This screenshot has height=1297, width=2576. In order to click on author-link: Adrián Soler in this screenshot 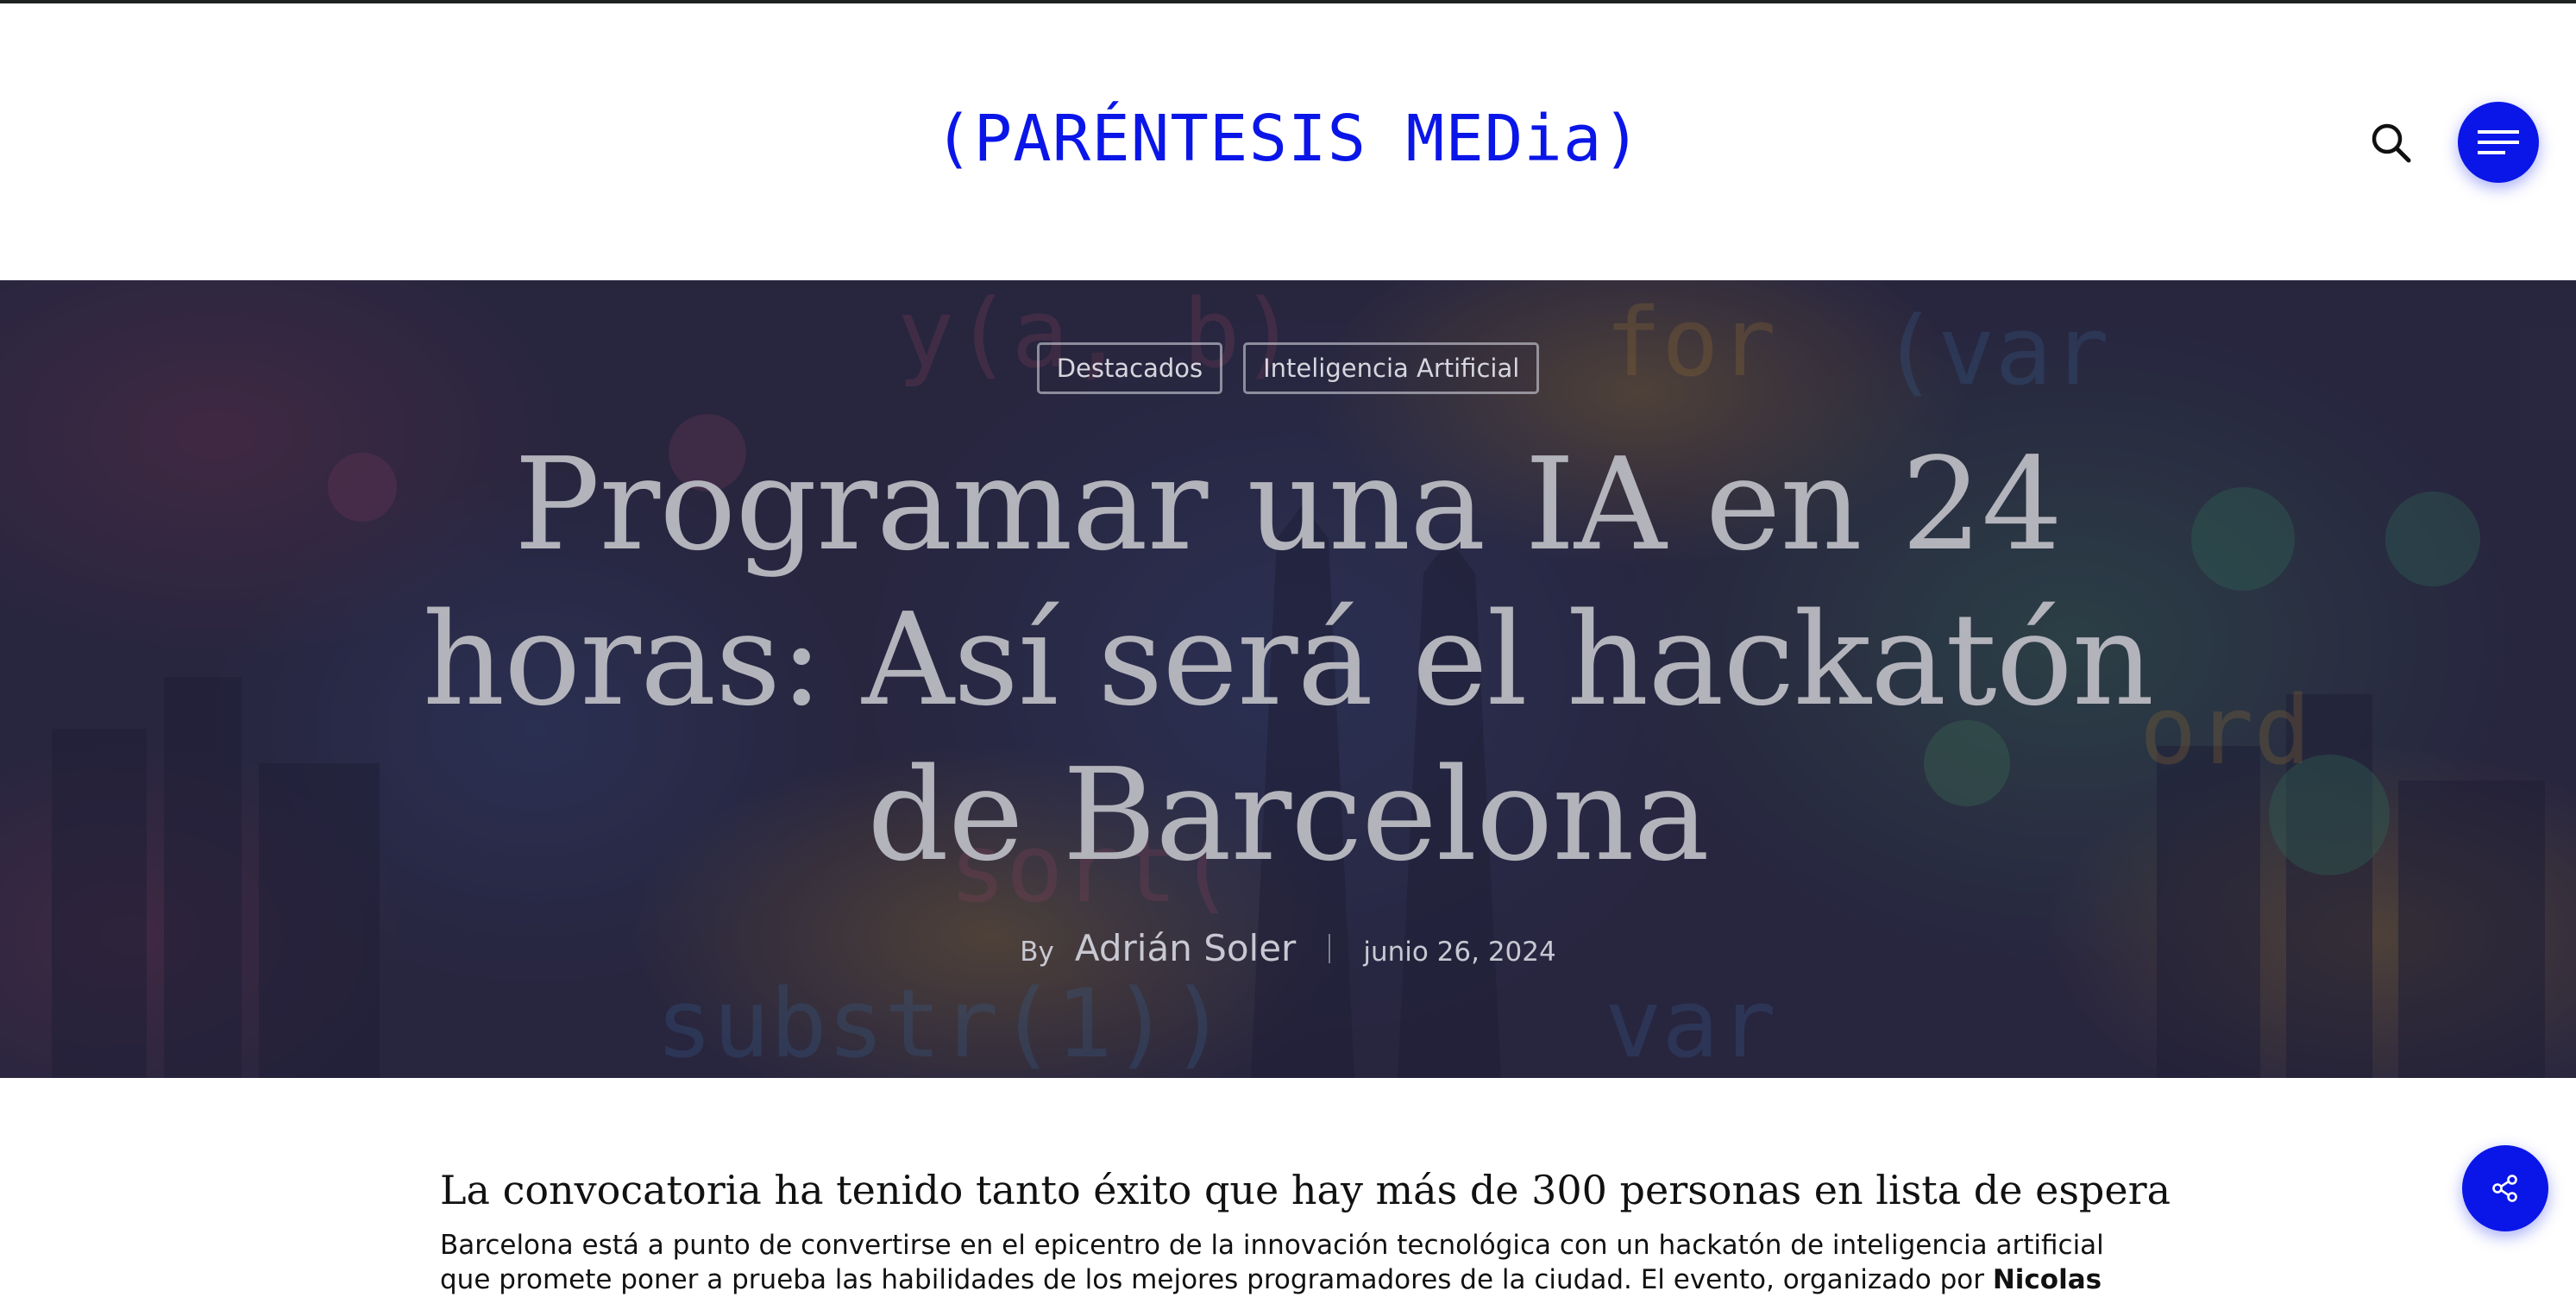, I will do `click(1185, 948)`.